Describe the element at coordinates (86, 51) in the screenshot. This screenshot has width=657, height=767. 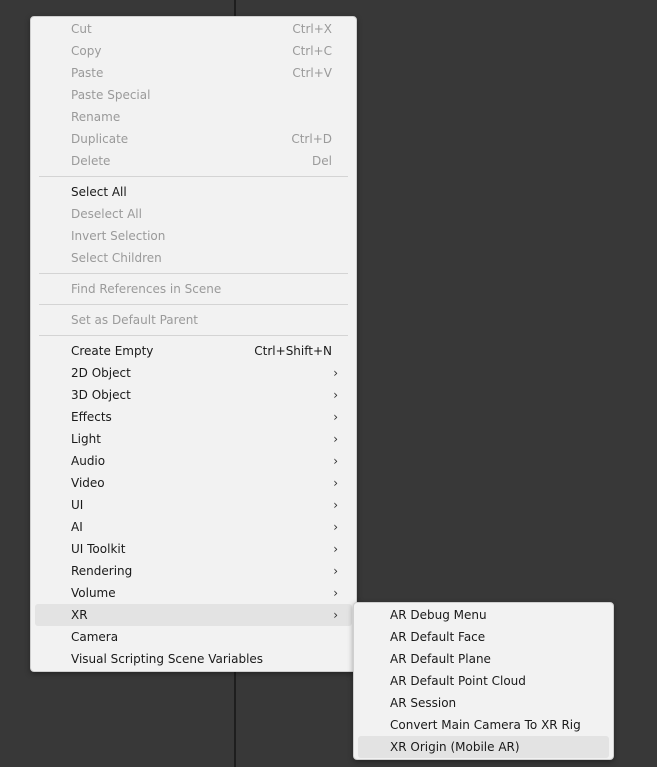
I see `menu-item-label: Copy` at that location.